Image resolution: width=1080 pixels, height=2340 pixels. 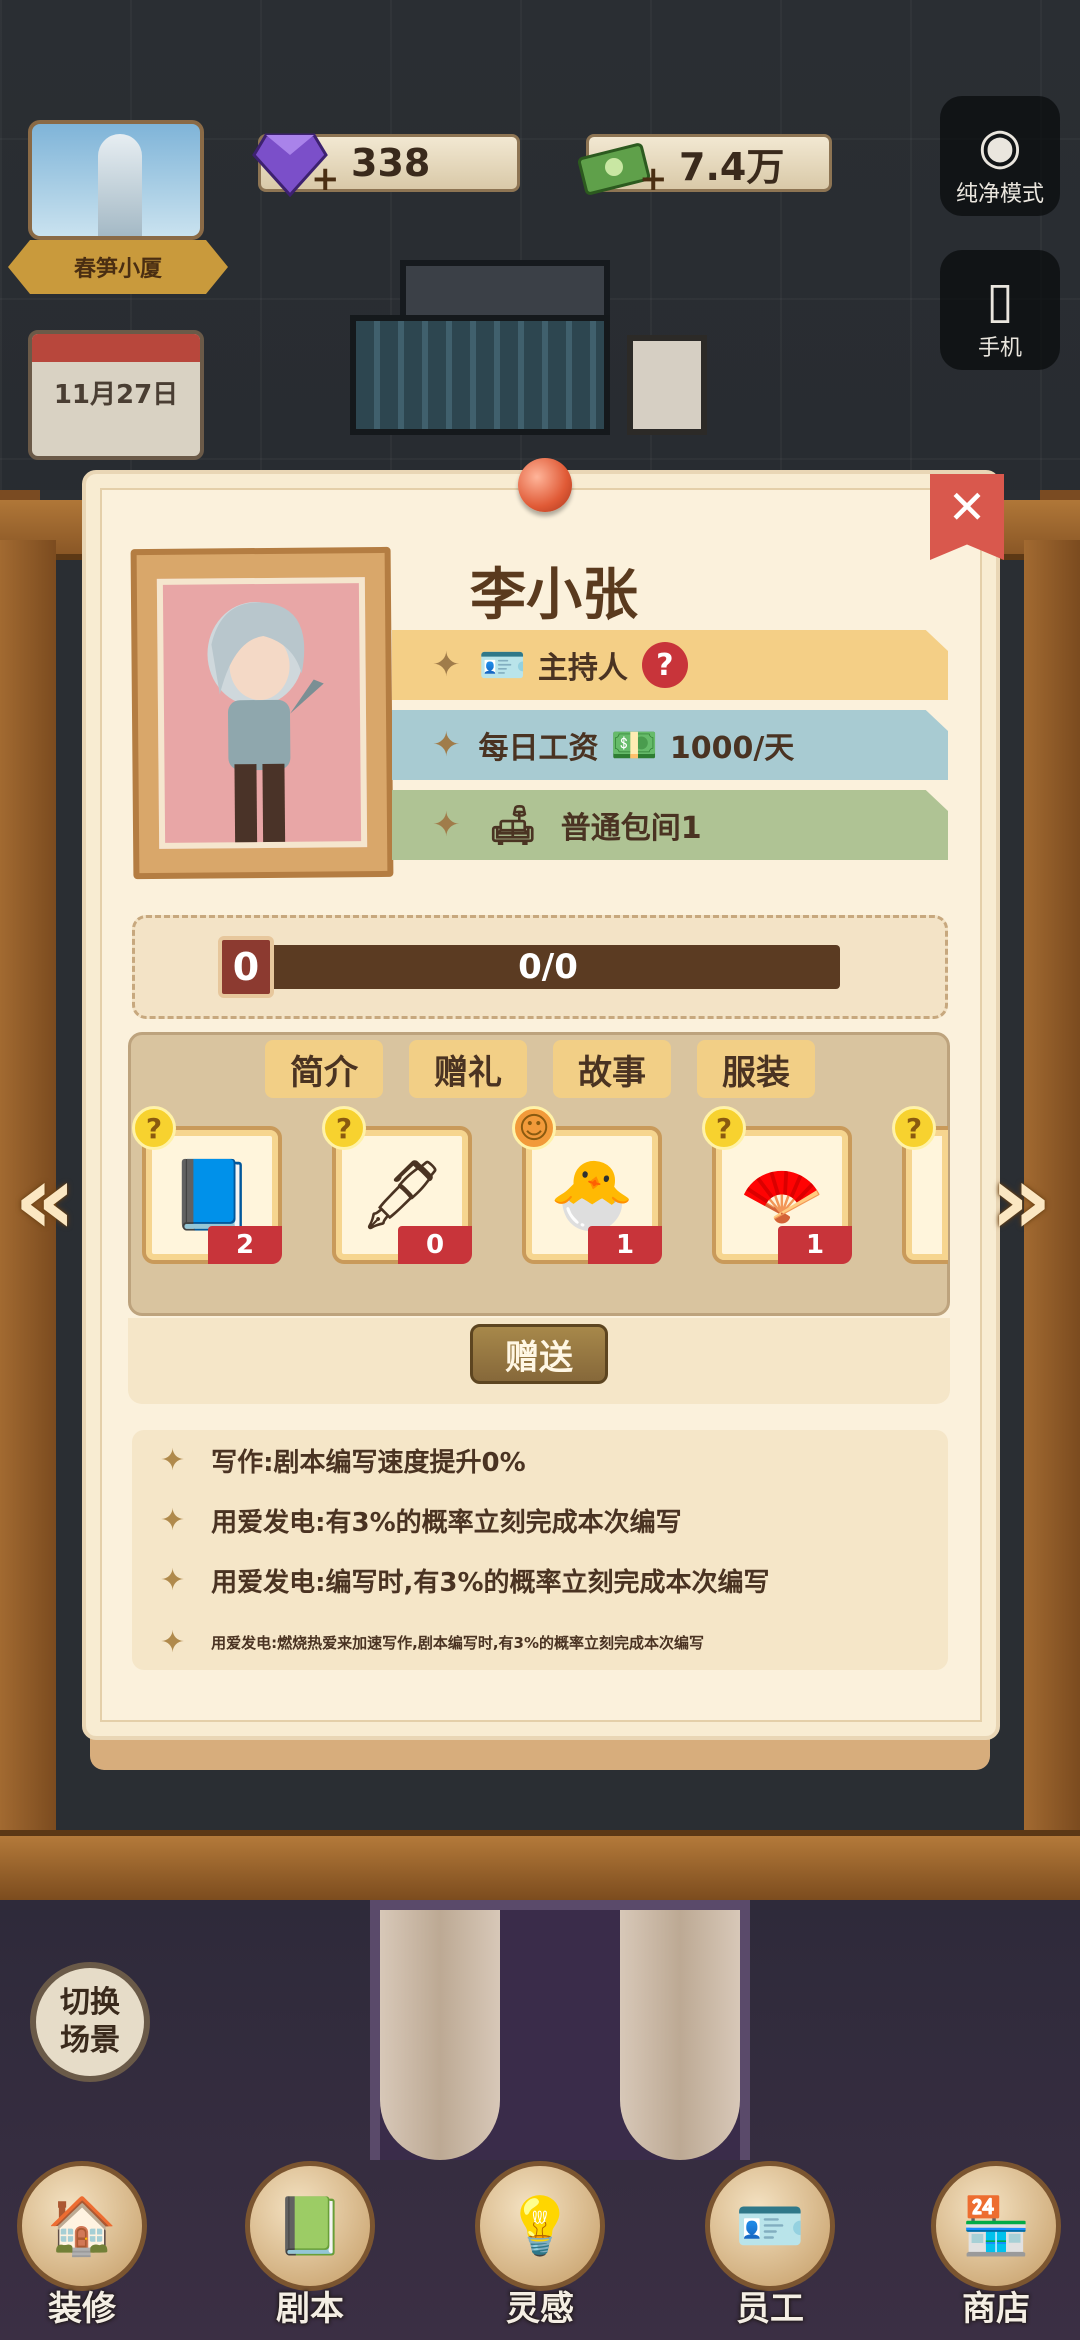 I want to click on building-thumbnail, so click(x=116, y=180).